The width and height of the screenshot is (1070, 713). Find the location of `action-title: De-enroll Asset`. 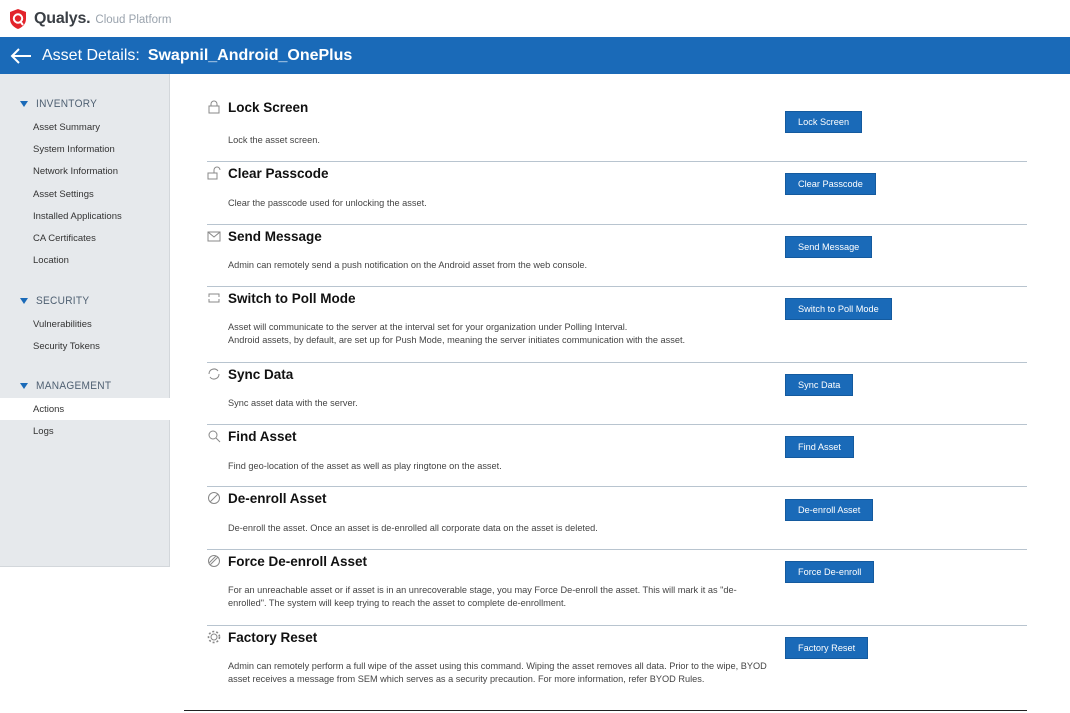

action-title: De-enroll Asset is located at coordinates (277, 498).